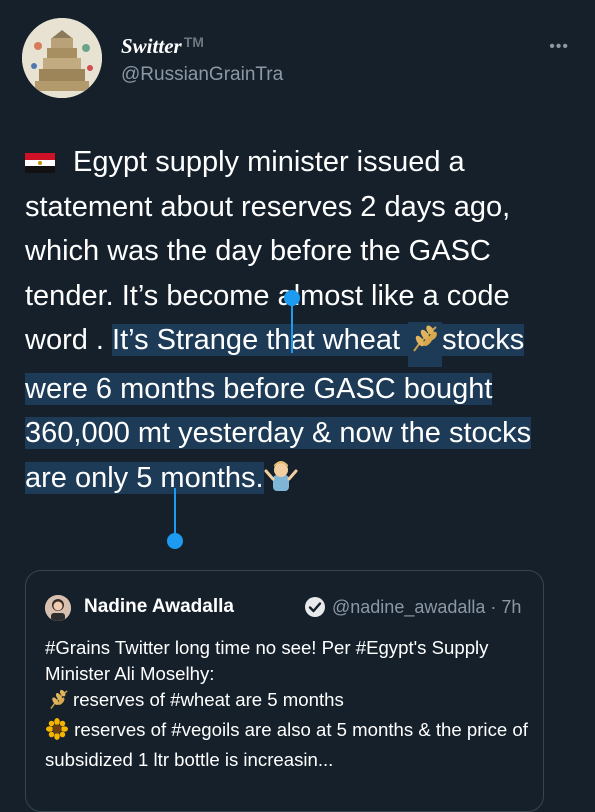 The height and width of the screenshot is (812, 595). I want to click on person-shrugging-icon, so click(281, 482).